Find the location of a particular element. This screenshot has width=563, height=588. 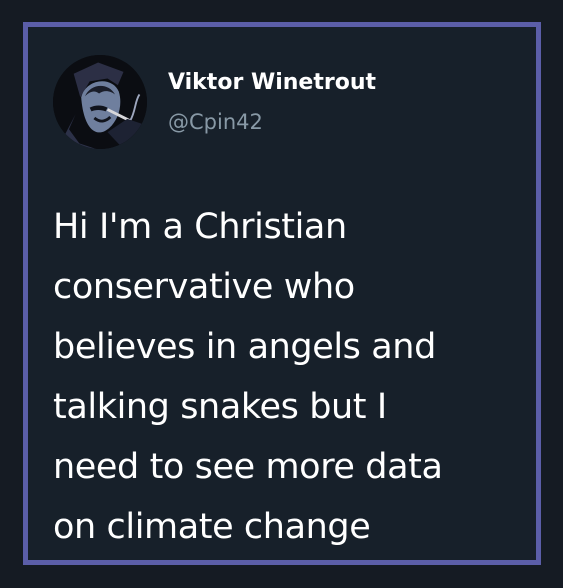

tweet-text-line: Hi I'm a Christian is located at coordinates (200, 227).